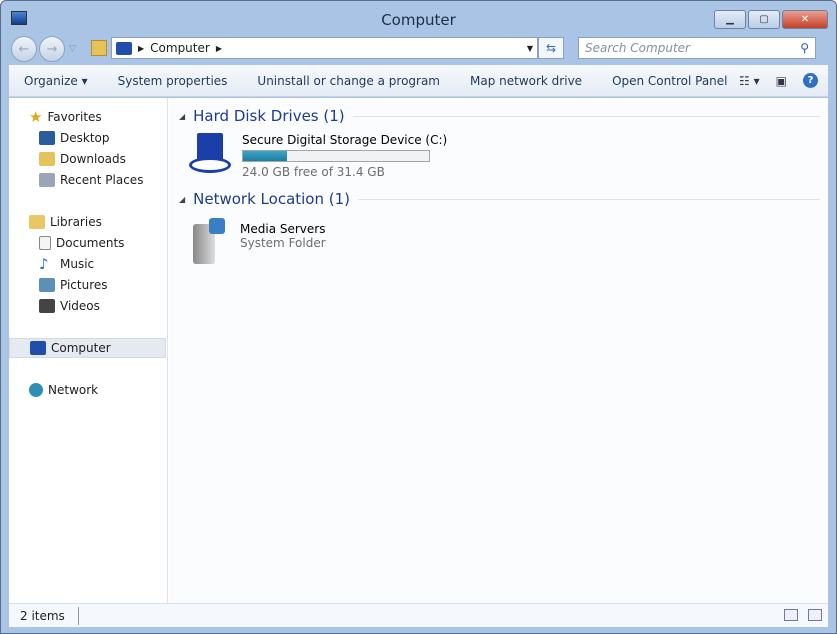 Image resolution: width=837 pixels, height=634 pixels. I want to click on libraries-icon, so click(37, 222).